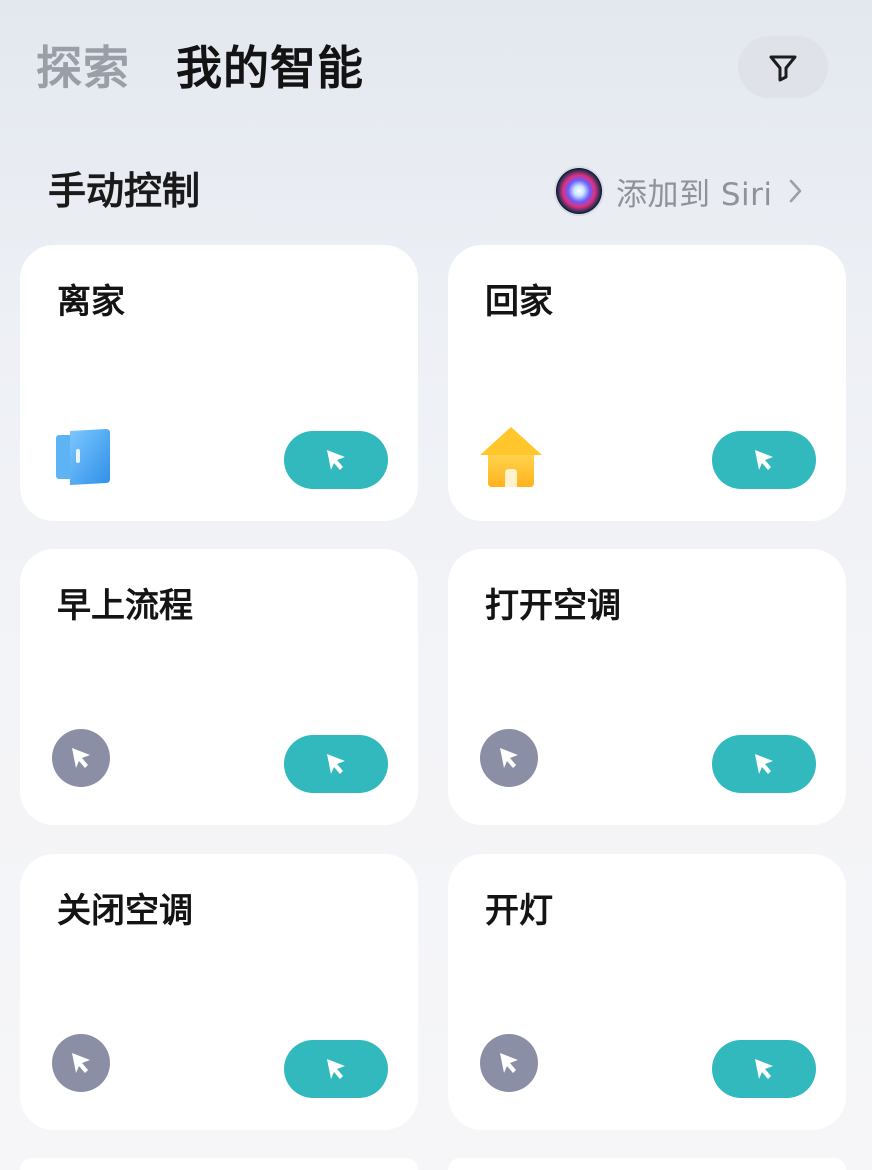 Image resolution: width=872 pixels, height=1170 pixels. I want to click on scene-card: 打开空调, so click(647, 687).